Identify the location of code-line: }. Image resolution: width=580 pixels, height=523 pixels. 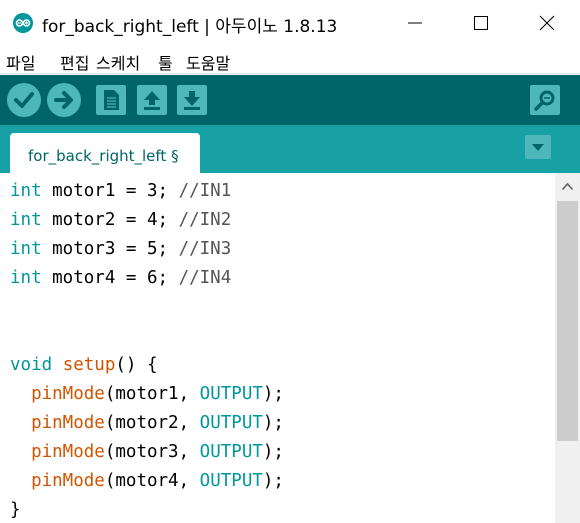
(15, 509).